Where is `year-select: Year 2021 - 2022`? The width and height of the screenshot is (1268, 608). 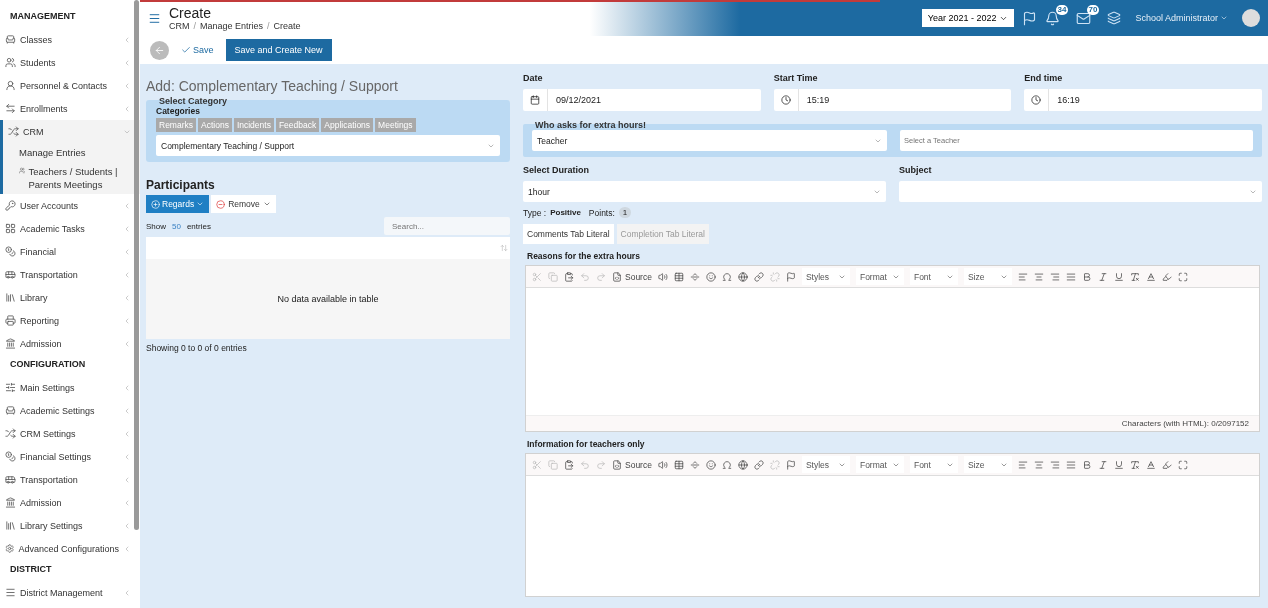
year-select: Year 2021 - 2022 is located at coordinates (968, 18).